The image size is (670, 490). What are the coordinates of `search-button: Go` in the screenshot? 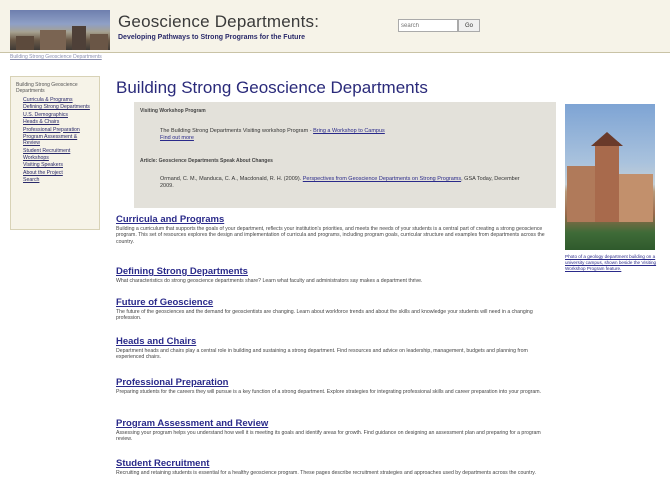 It's located at (469, 25).